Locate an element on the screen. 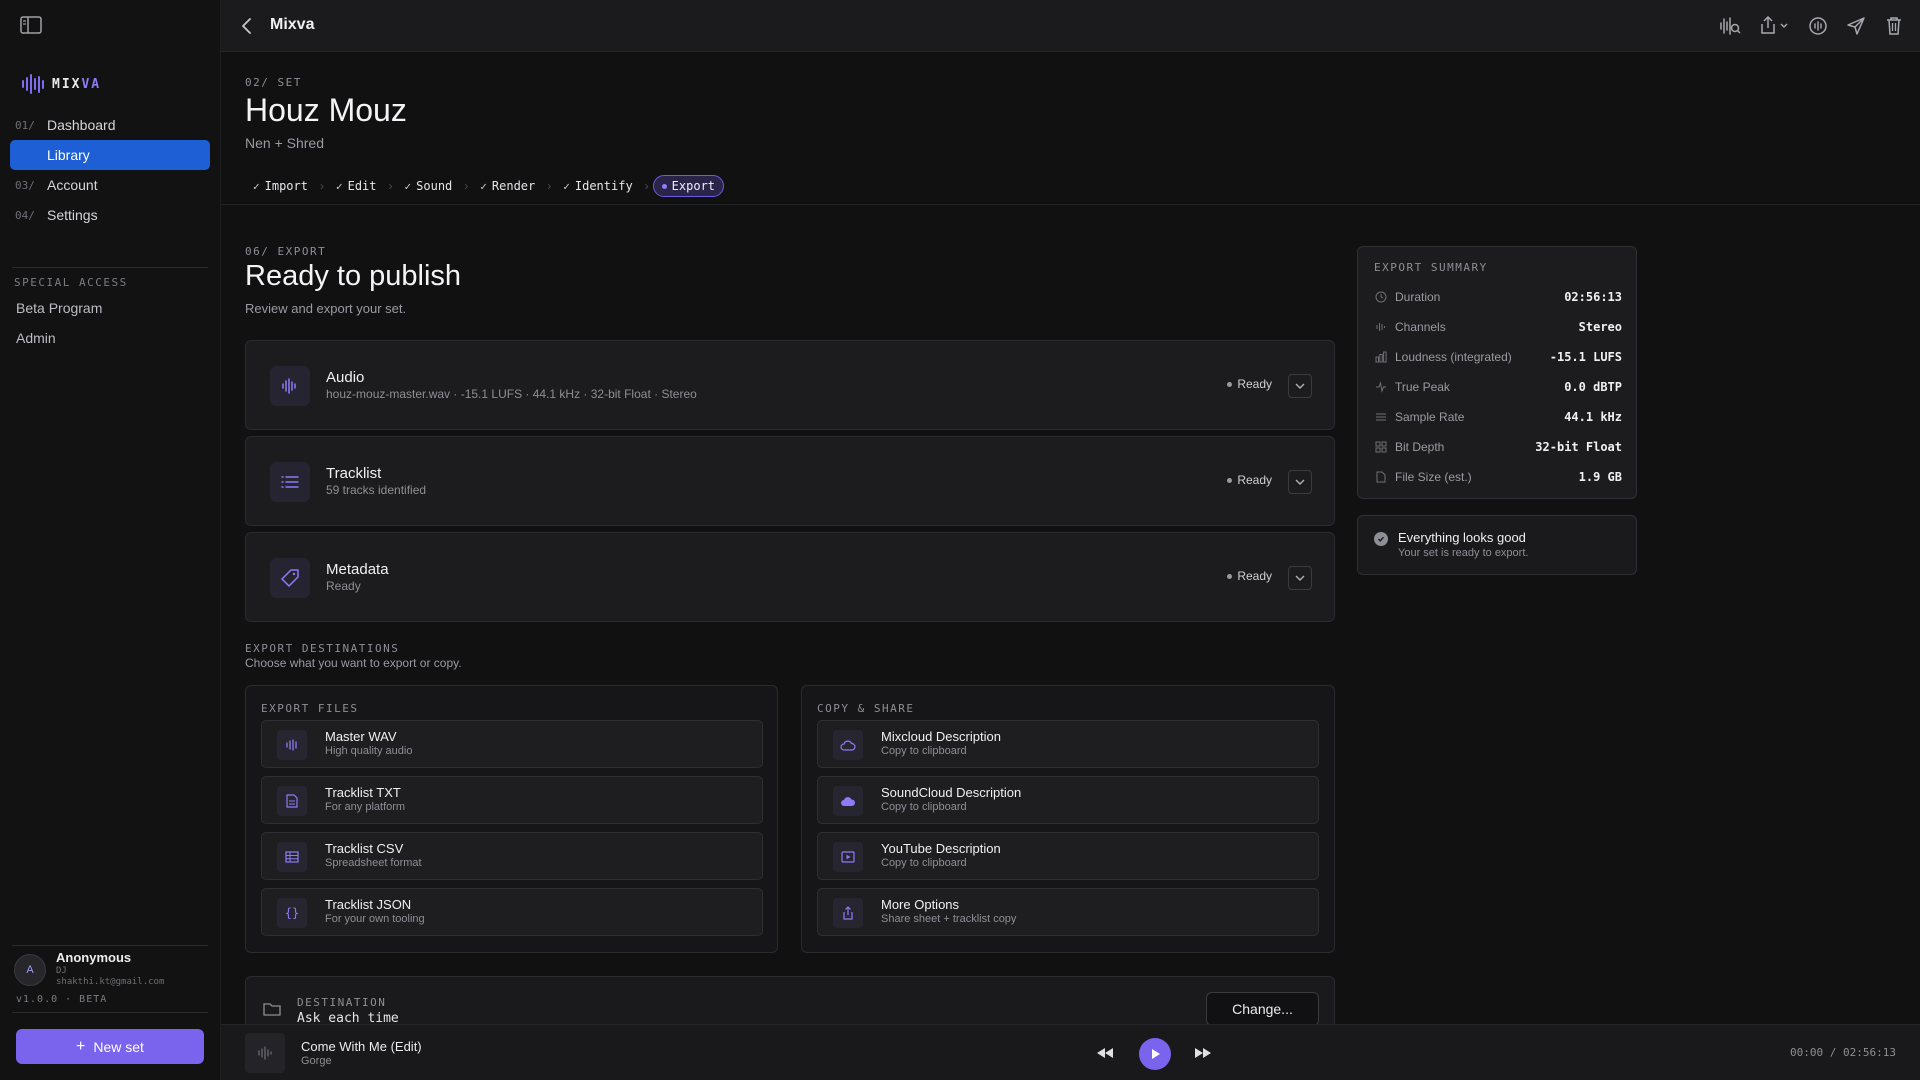 This screenshot has width=1920, height=1080. step-identify: ✓ Identify is located at coordinates (597, 186).